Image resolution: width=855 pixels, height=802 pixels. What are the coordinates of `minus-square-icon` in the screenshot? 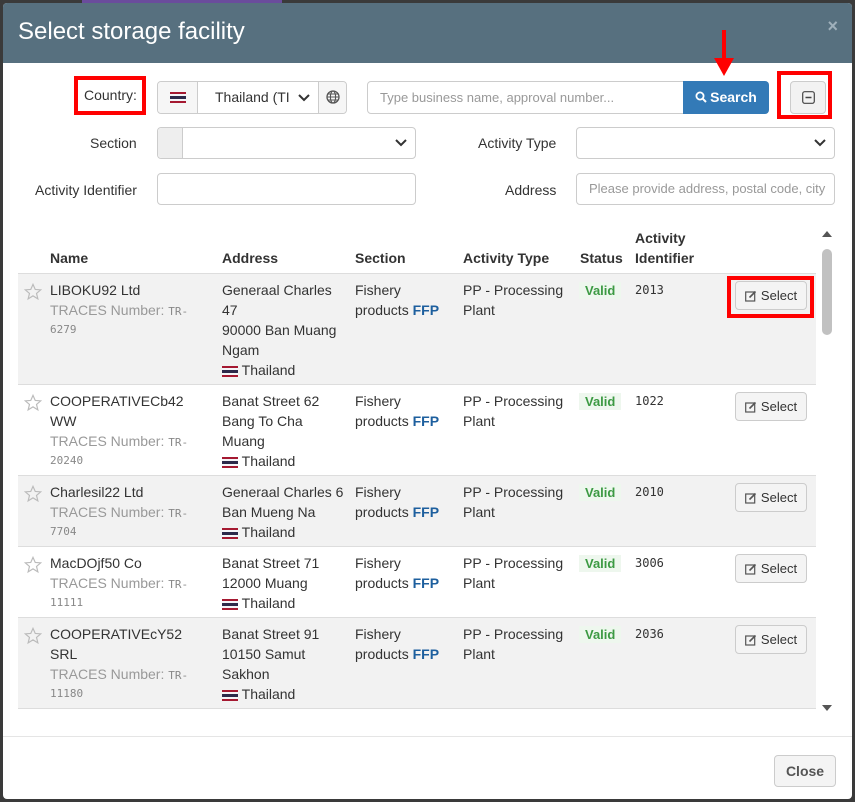 It's located at (808, 97).